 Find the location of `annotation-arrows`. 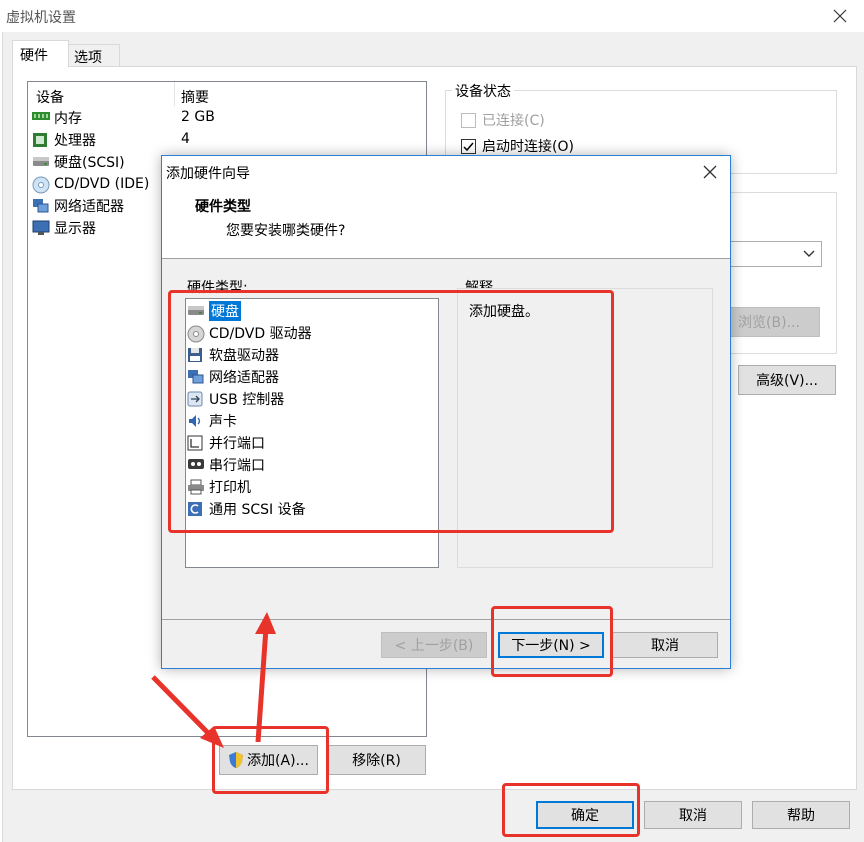

annotation-arrows is located at coordinates (213, 680).